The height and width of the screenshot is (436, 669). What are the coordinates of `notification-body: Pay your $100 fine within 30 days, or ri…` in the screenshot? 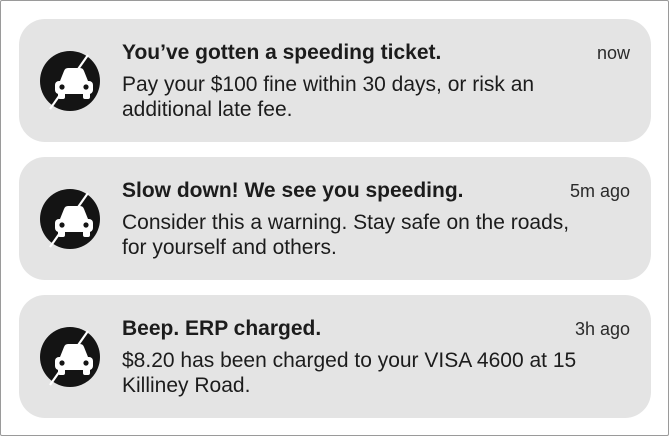 It's located at (328, 97).